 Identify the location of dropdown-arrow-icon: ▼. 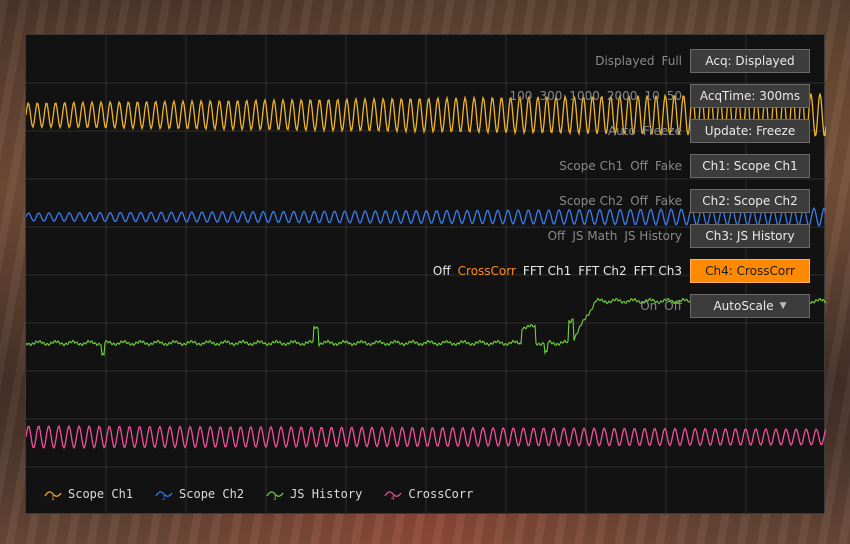
(783, 306).